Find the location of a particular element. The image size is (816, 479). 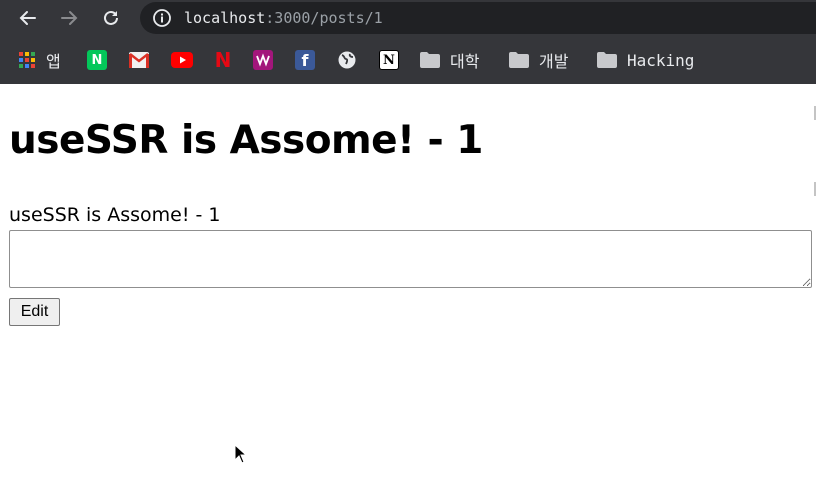

back-arrow-icon is located at coordinates (27, 18).